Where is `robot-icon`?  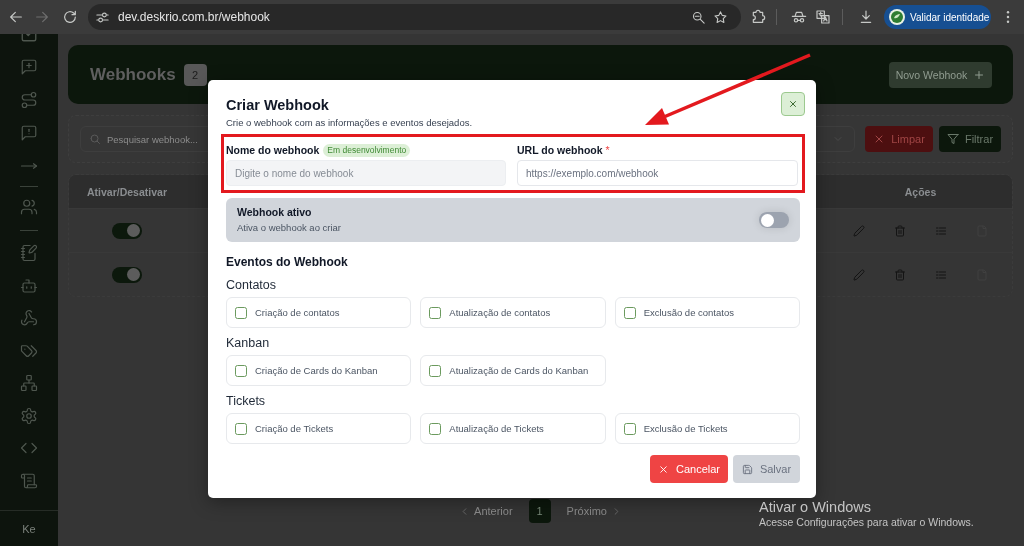 robot-icon is located at coordinates (29, 285).